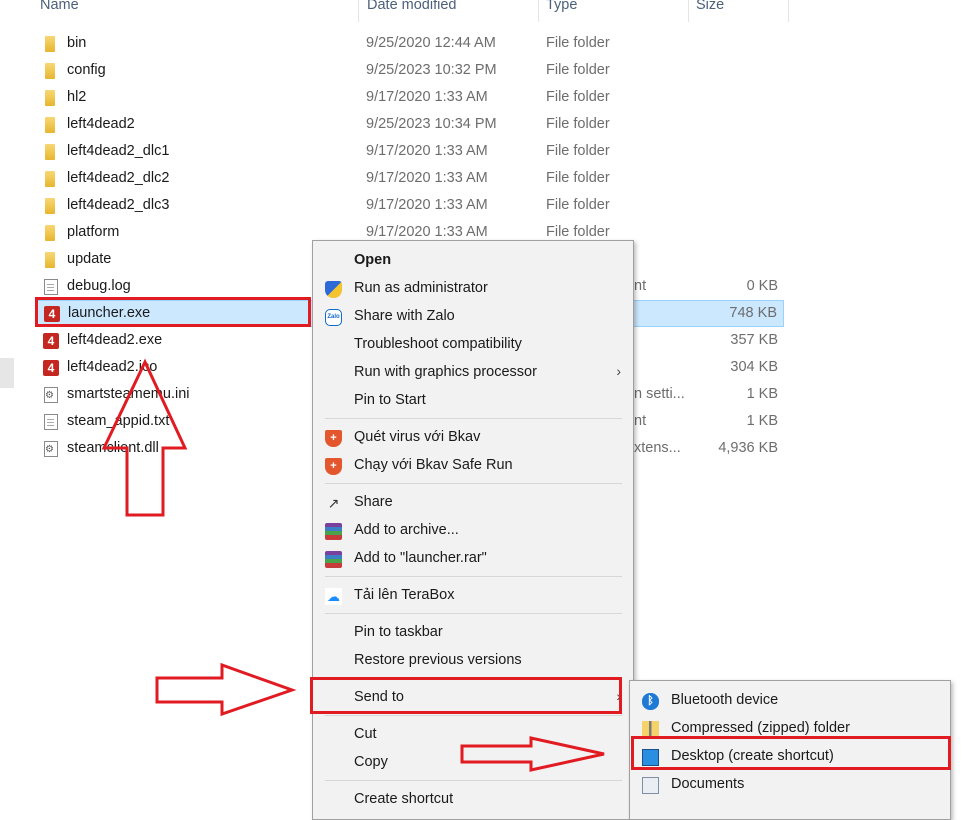  What do you see at coordinates (226, 689) in the screenshot?
I see `arrow-right-send-to` at bounding box center [226, 689].